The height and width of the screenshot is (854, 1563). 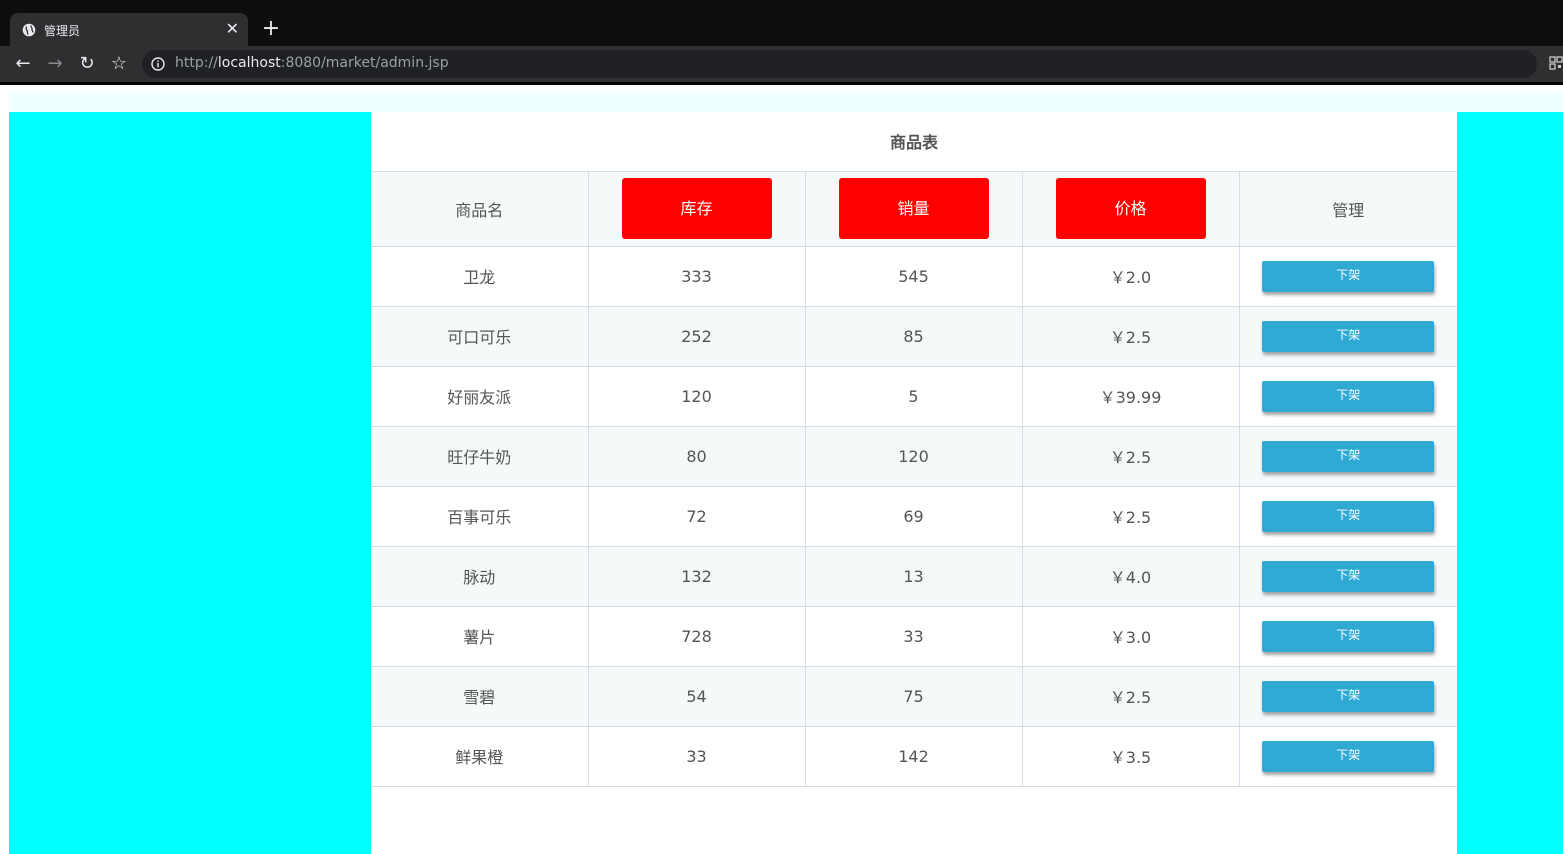 I want to click on cell-sales: 33, so click(x=914, y=636).